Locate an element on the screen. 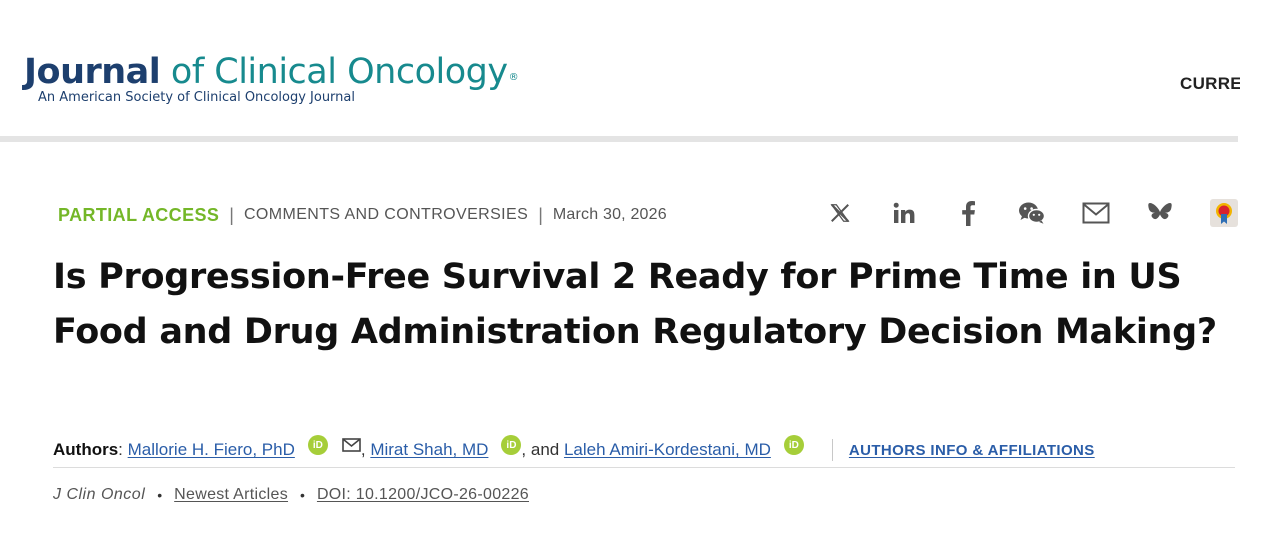 This screenshot has height=543, width=1280. bluesky-icon is located at coordinates (1160, 213).